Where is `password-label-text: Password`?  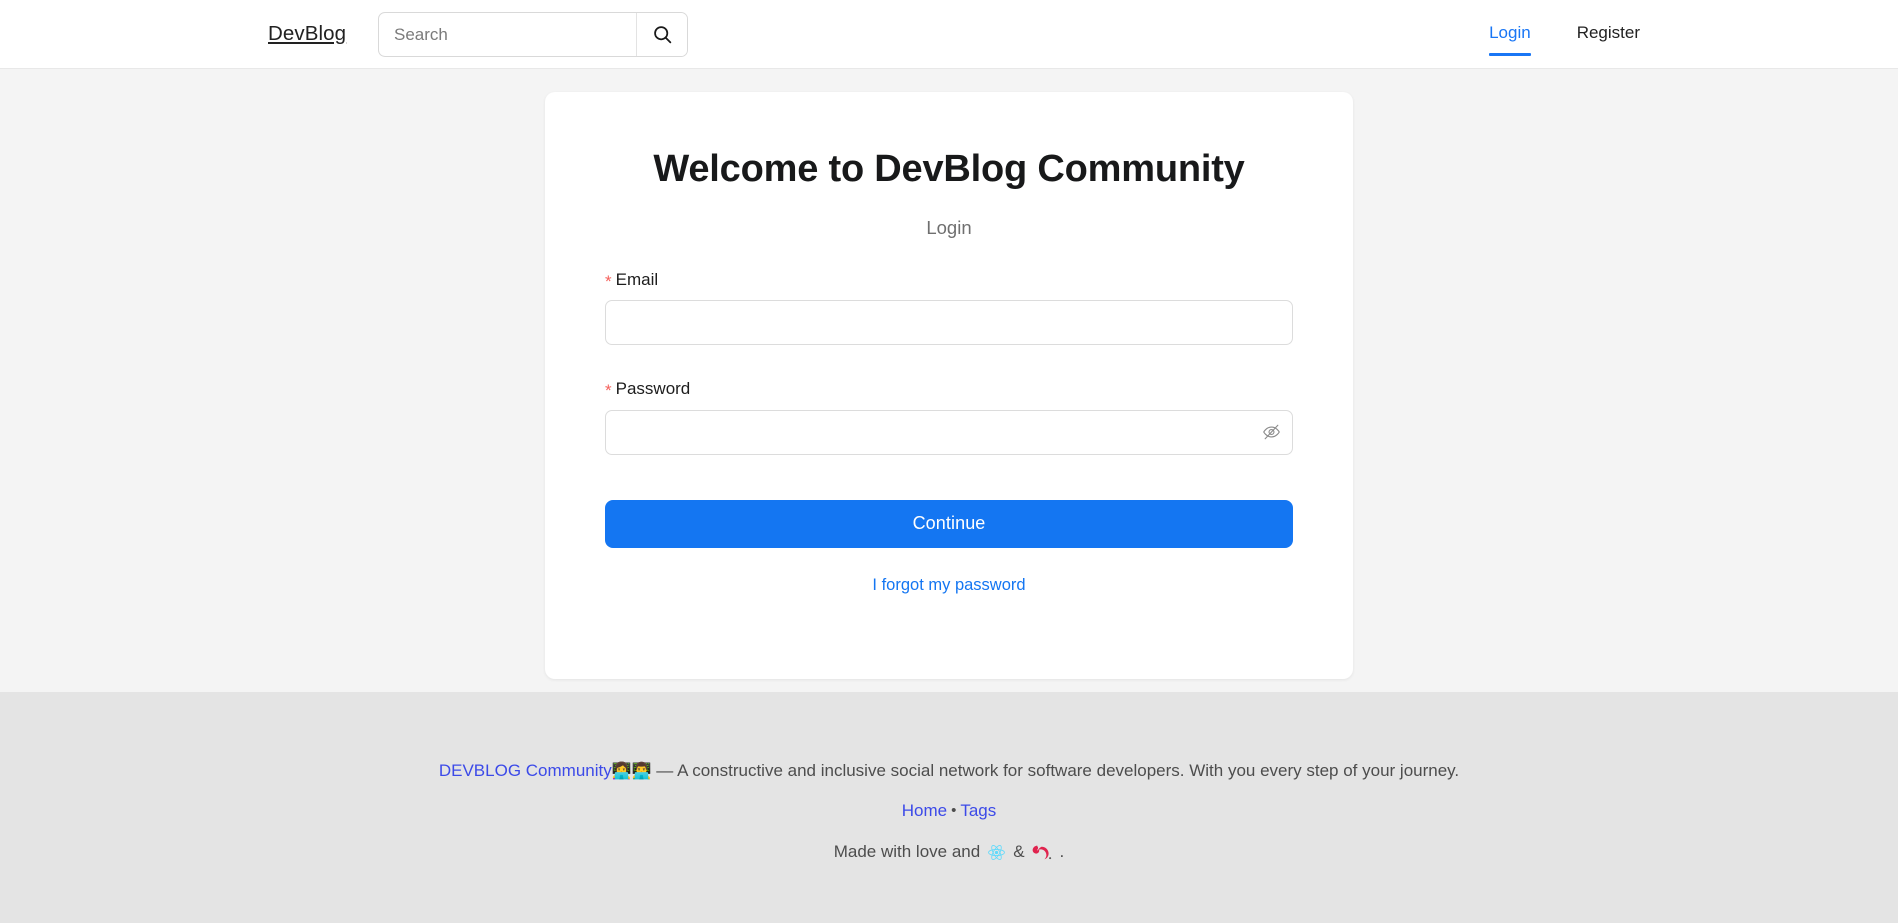
password-label-text: Password is located at coordinates (653, 389).